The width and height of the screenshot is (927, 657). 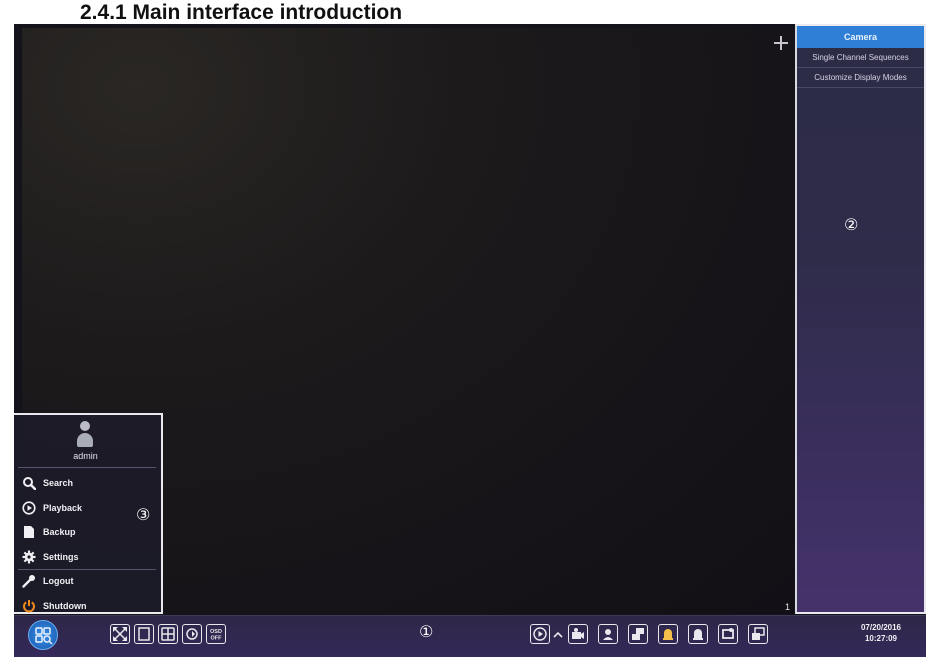 I want to click on date-text: 07/20/2016, so click(x=881, y=627).